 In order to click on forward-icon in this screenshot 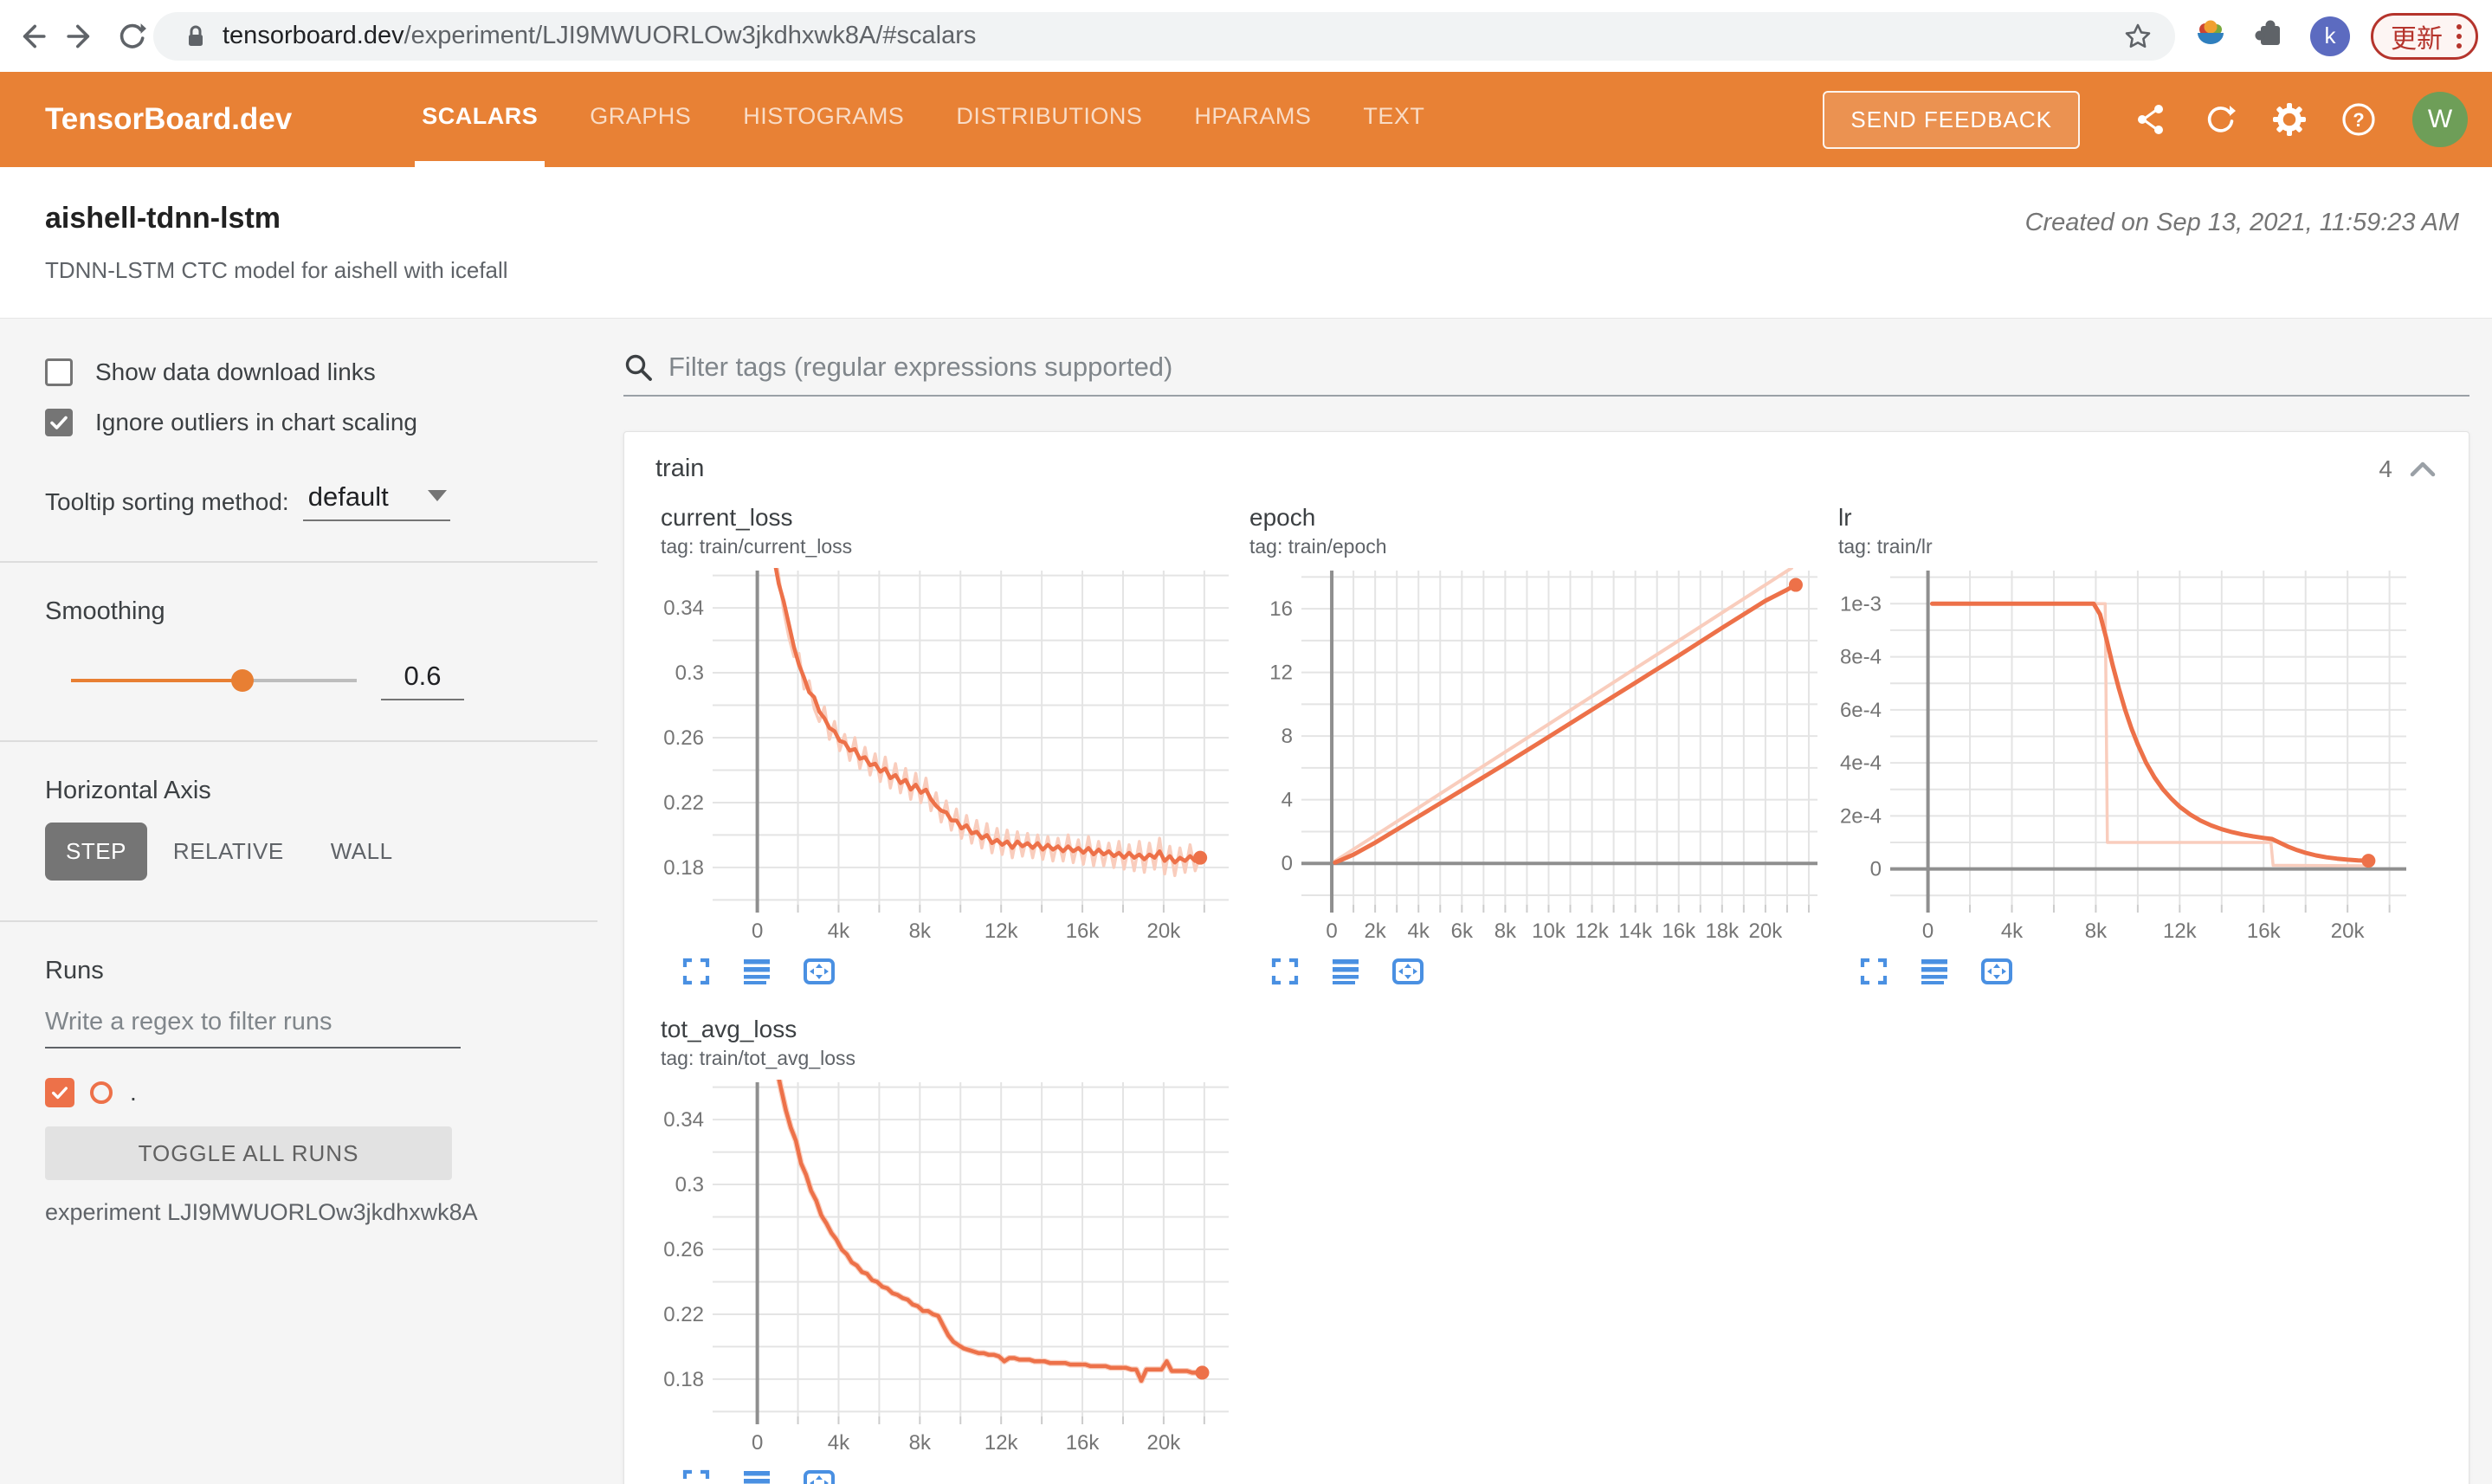, I will do `click(81, 36)`.